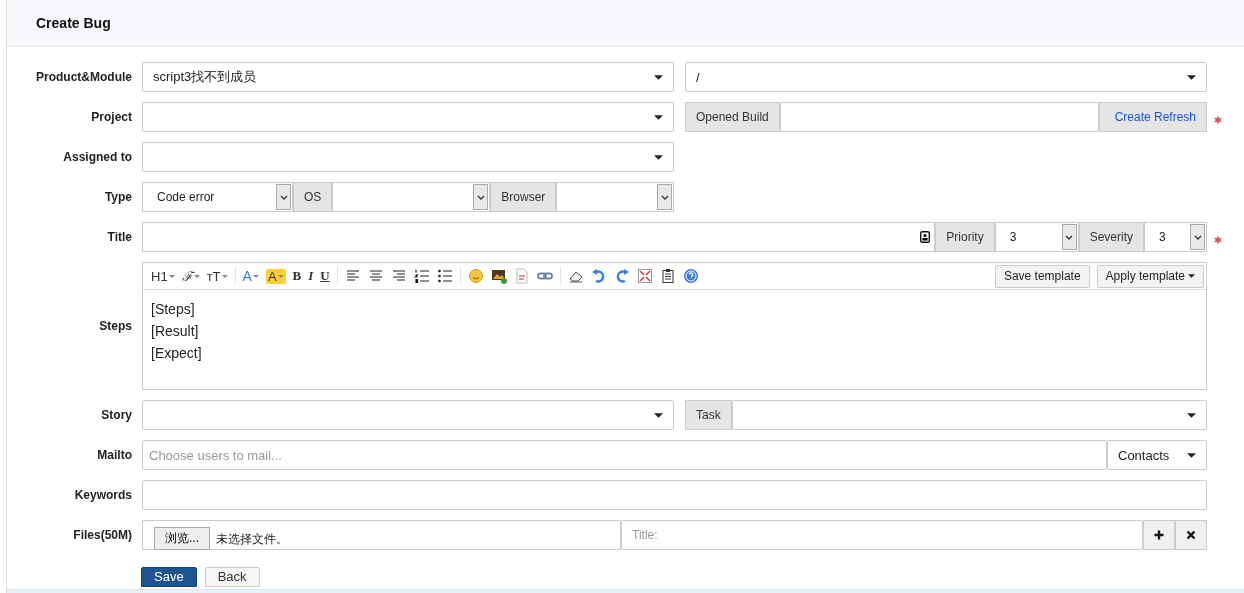  I want to click on unordered-list-icon, so click(444, 276).